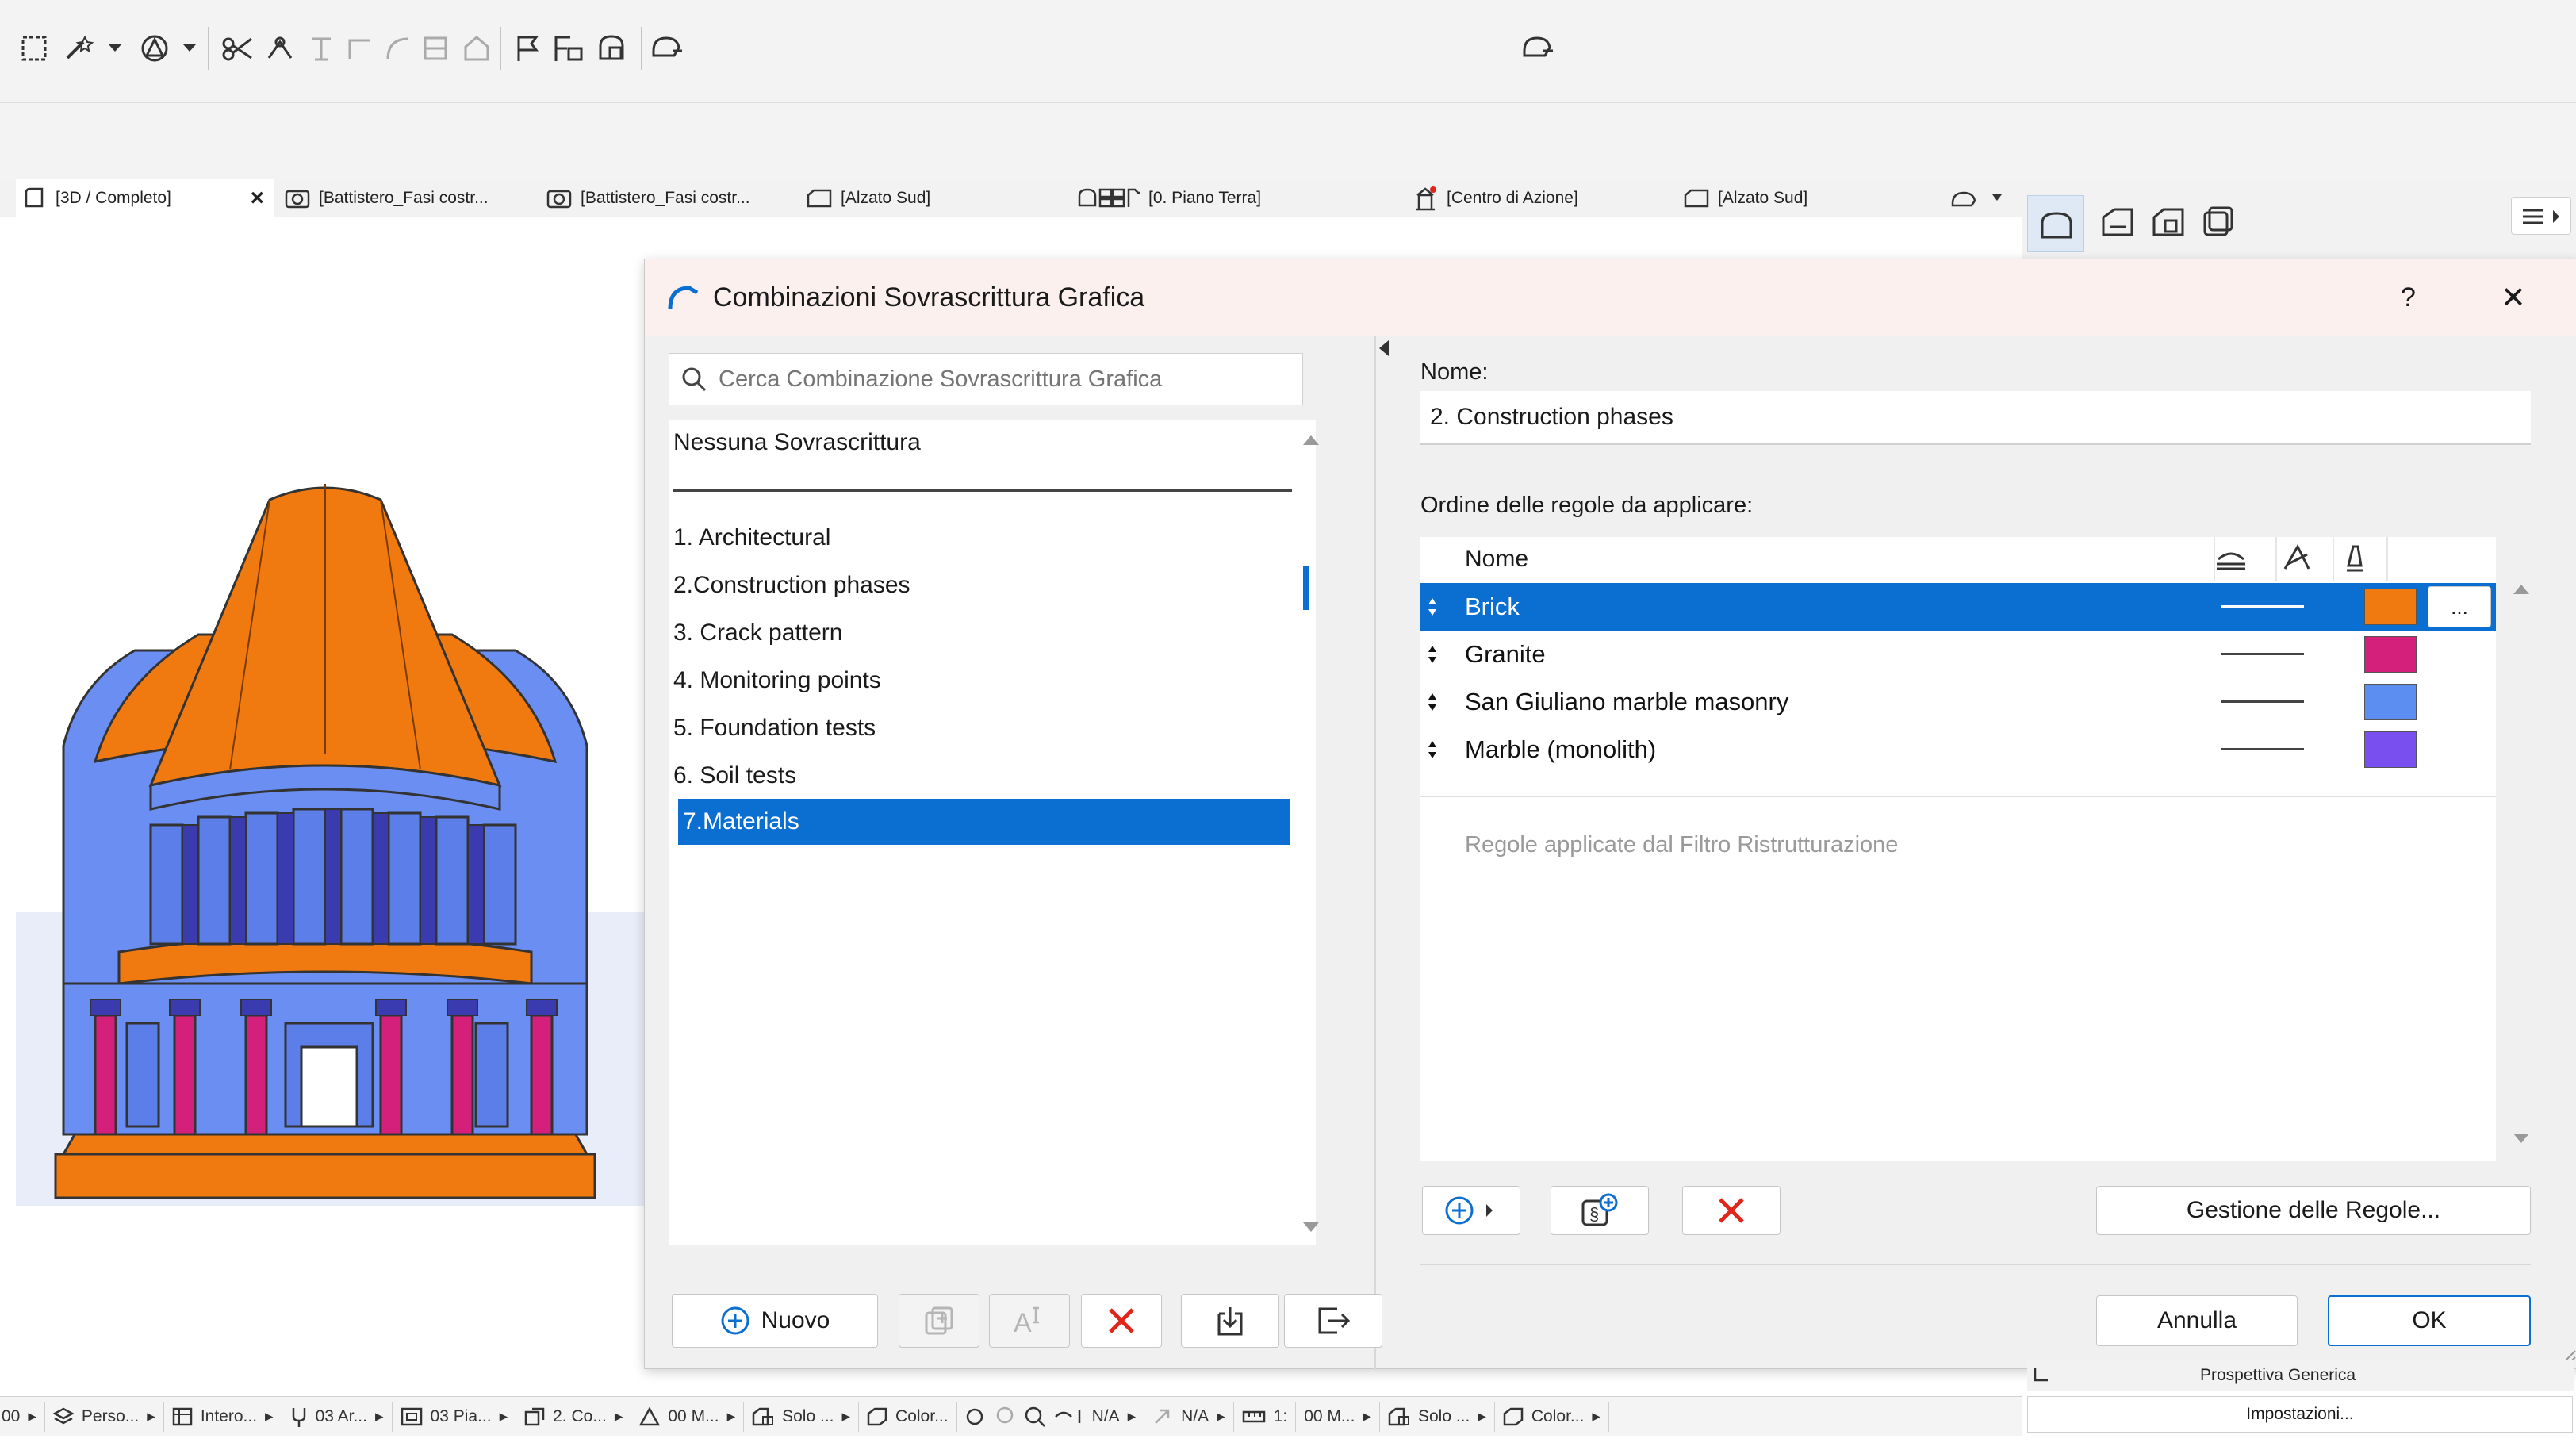 The height and width of the screenshot is (1454, 2576). I want to click on surface-settings: 00 M... ▸, so click(688, 1416).